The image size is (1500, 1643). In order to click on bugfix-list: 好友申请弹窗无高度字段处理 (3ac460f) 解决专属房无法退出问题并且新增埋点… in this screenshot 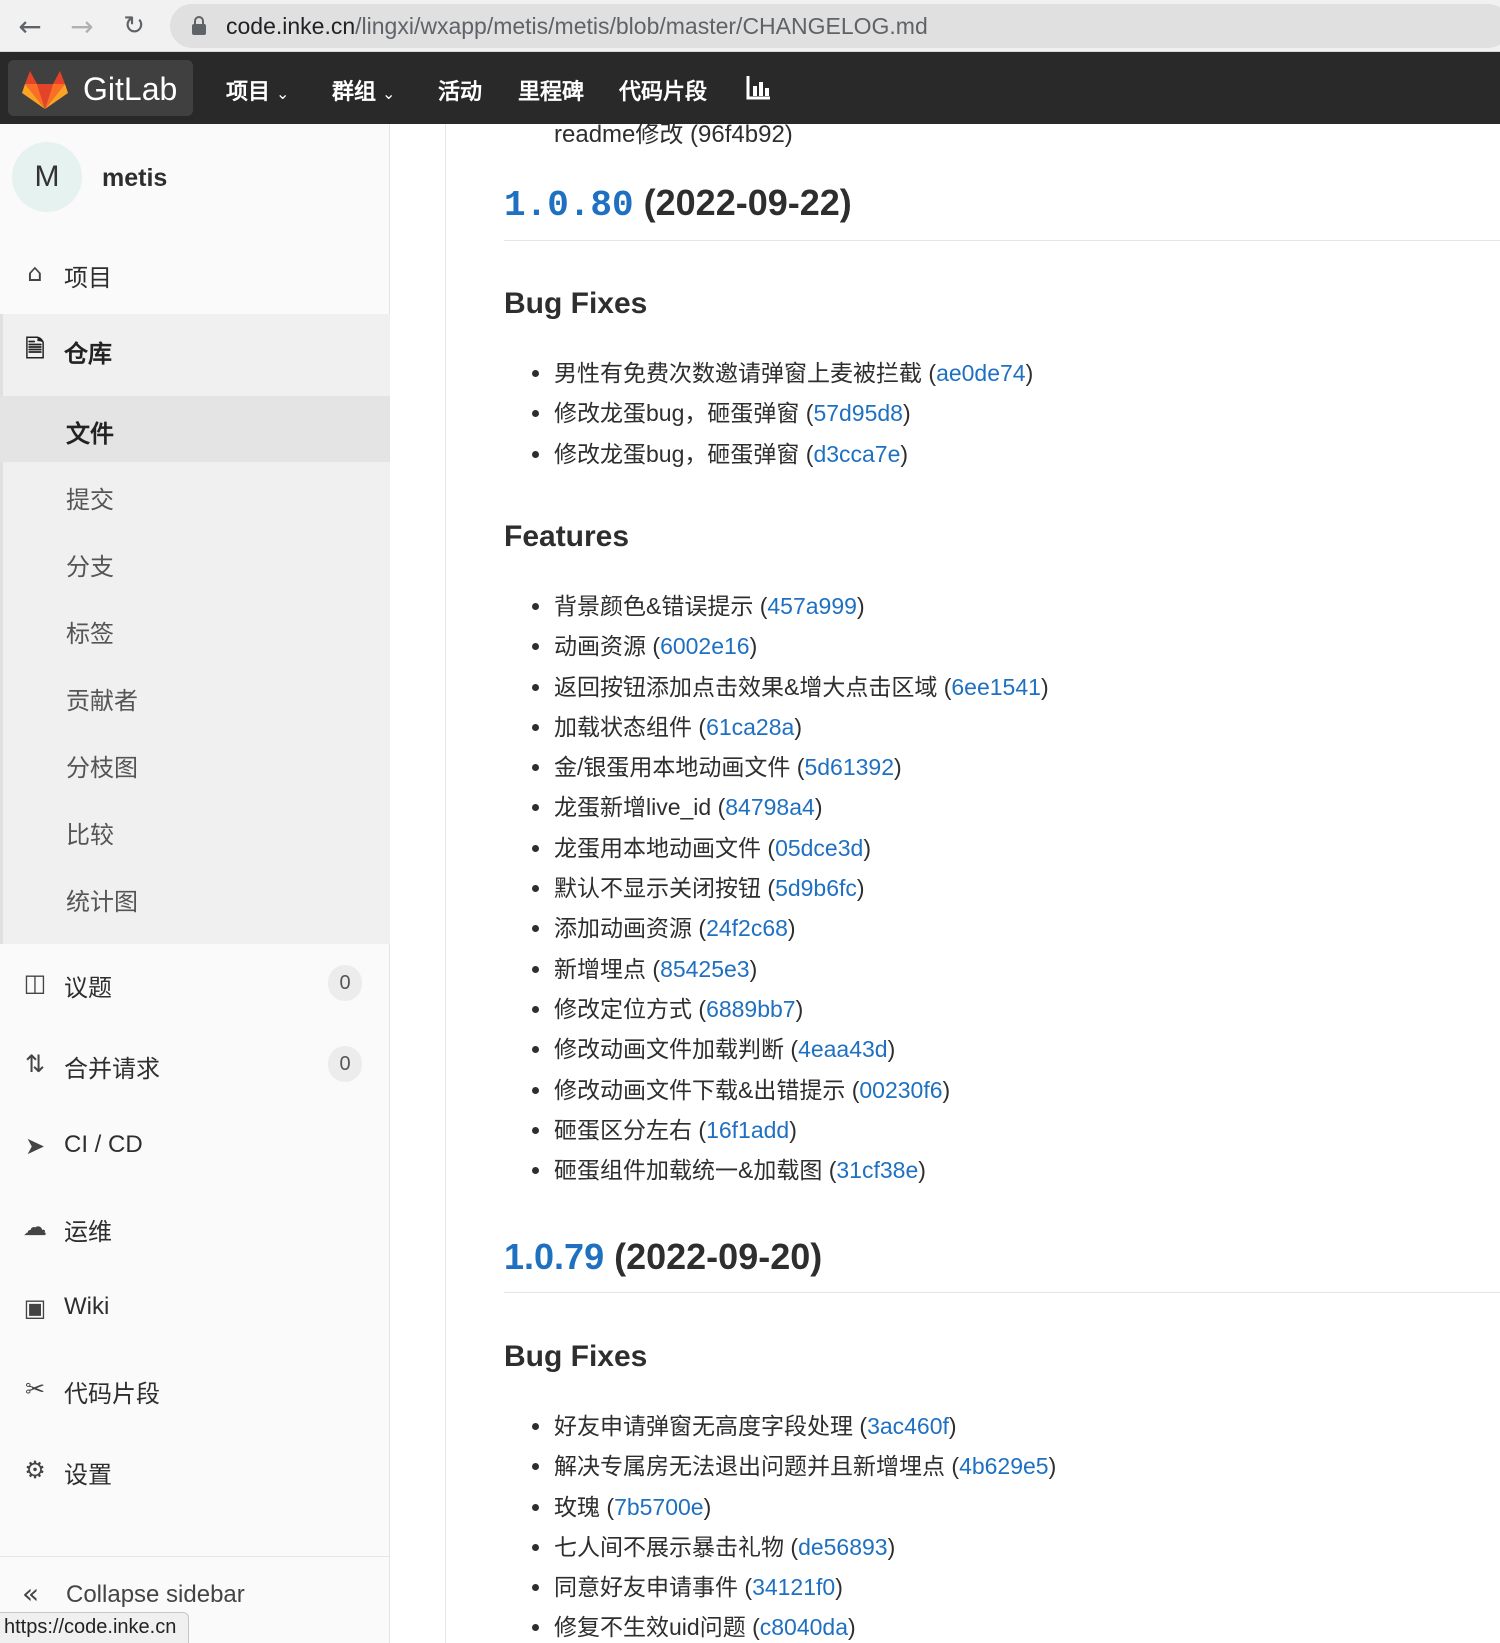, I will do `click(794, 1524)`.